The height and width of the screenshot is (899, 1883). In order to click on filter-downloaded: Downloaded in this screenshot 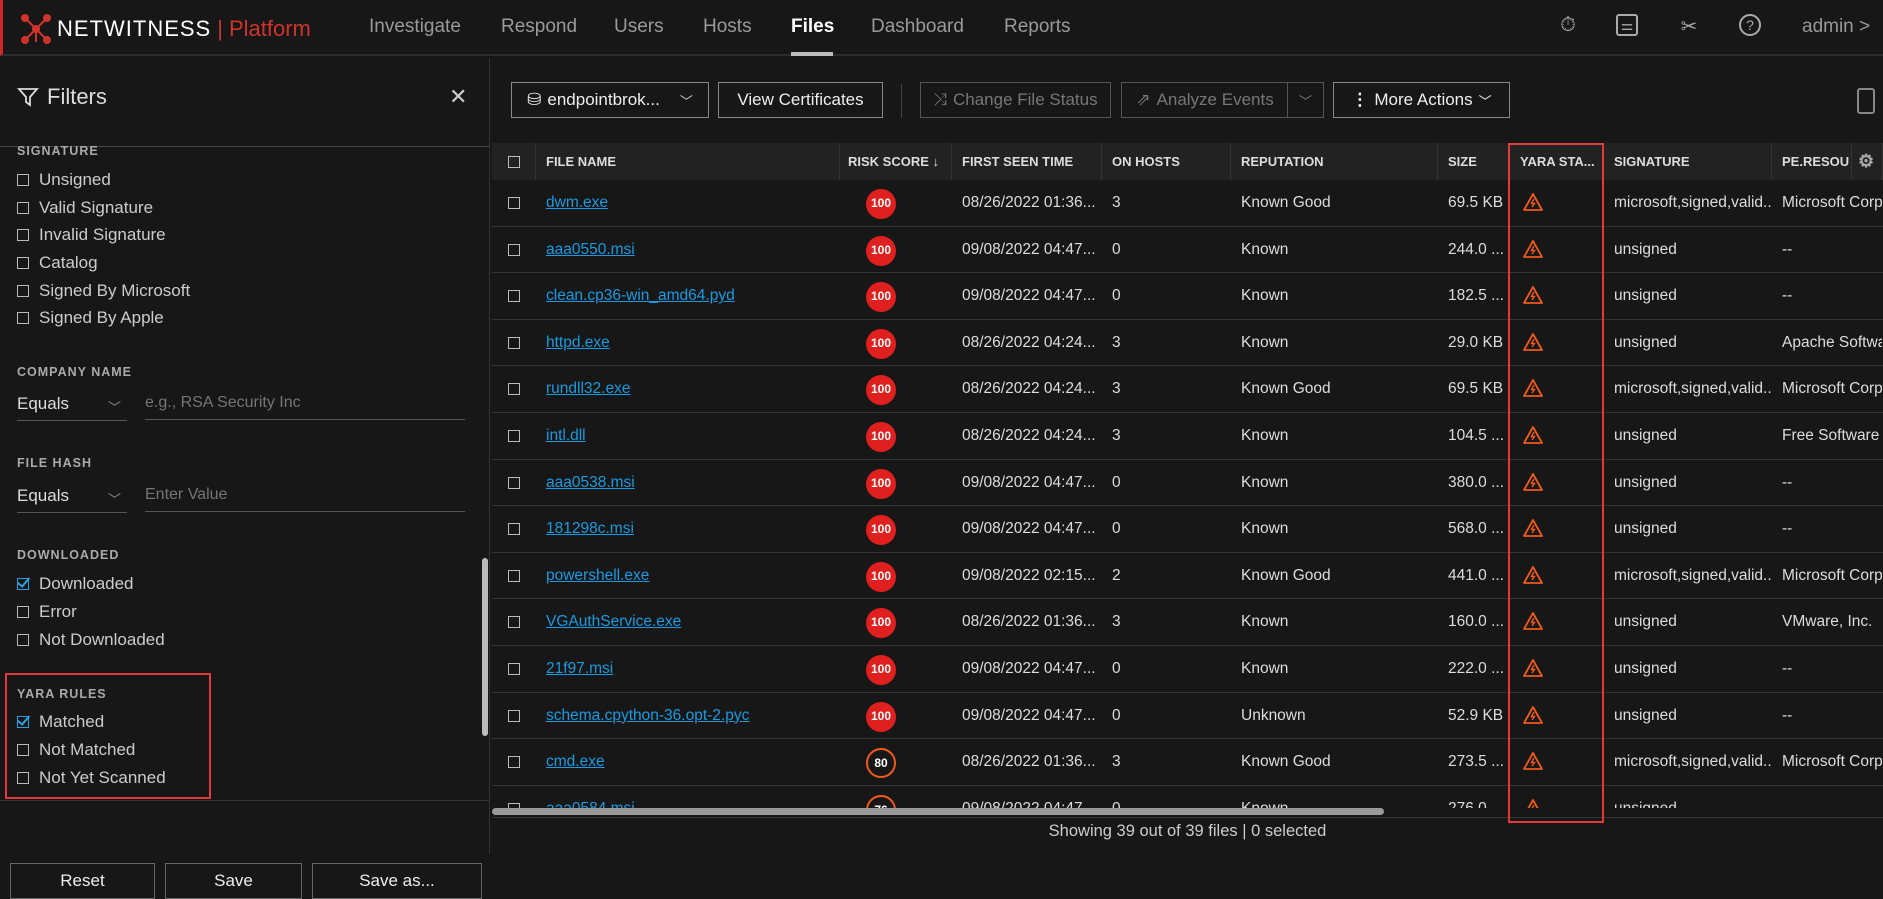, I will do `click(75, 584)`.